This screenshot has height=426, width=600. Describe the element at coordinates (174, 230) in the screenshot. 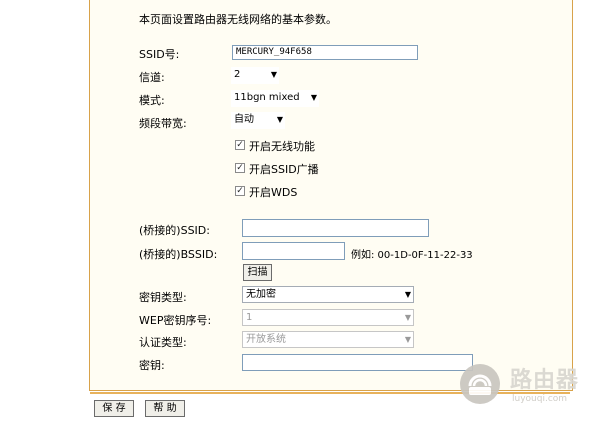

I see `bridge-ssid-label: (桥接的)SSID:` at that location.